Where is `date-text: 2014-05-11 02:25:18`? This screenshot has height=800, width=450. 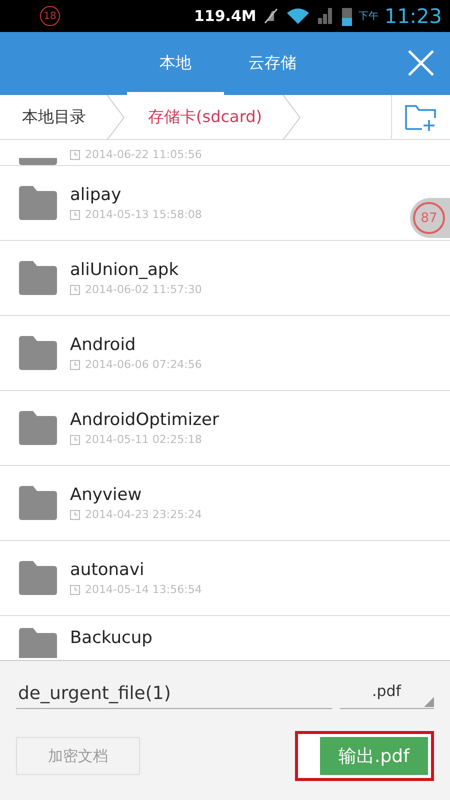 date-text: 2014-05-11 02:25:18 is located at coordinates (143, 439).